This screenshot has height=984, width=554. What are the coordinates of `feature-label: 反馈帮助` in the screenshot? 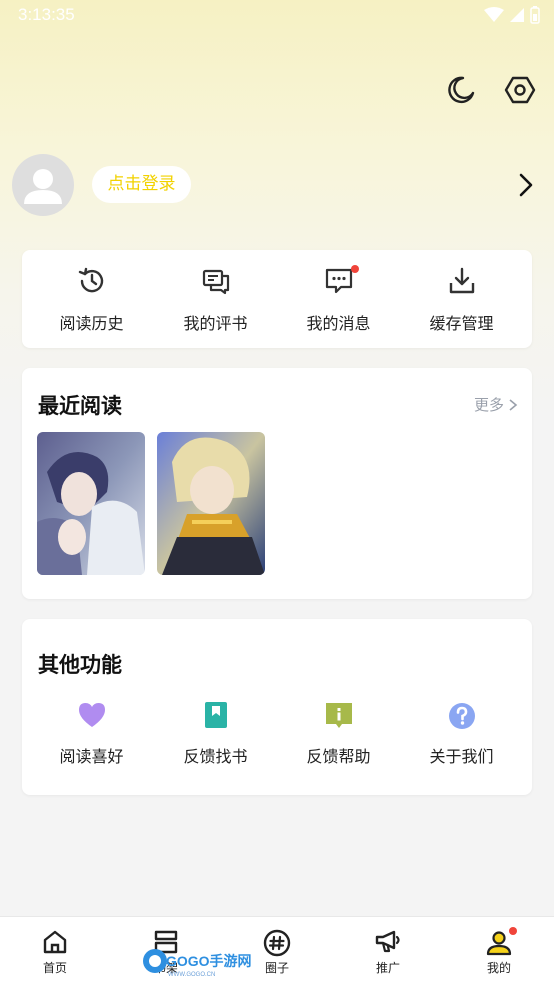 It's located at (338, 756).